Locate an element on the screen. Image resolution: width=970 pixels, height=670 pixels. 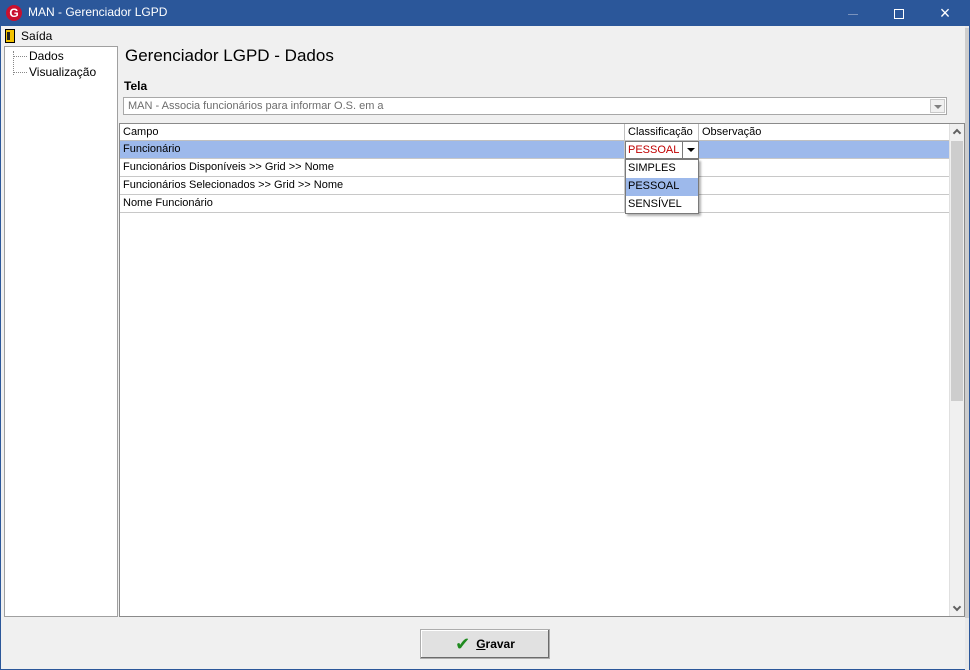
close-icon: × is located at coordinates (945, 13).